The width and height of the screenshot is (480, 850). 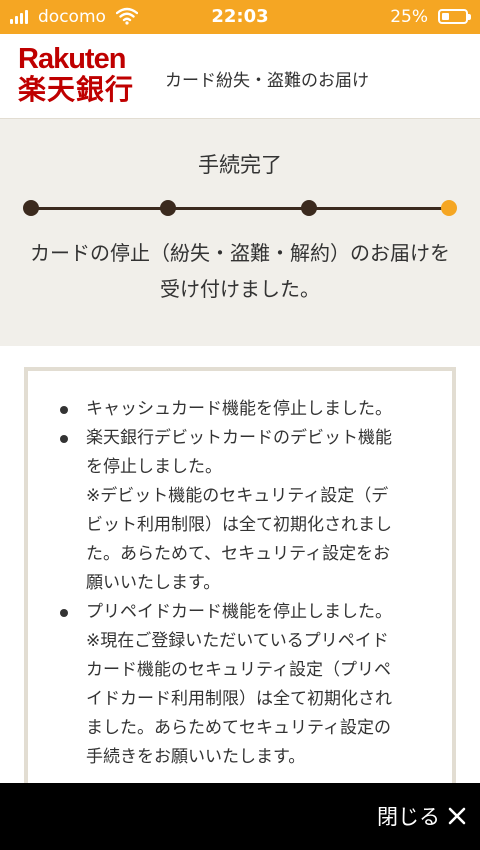 What do you see at coordinates (238, 728) in the screenshot?
I see `notice-line: ました。あらためてセキュリティ設定の` at bounding box center [238, 728].